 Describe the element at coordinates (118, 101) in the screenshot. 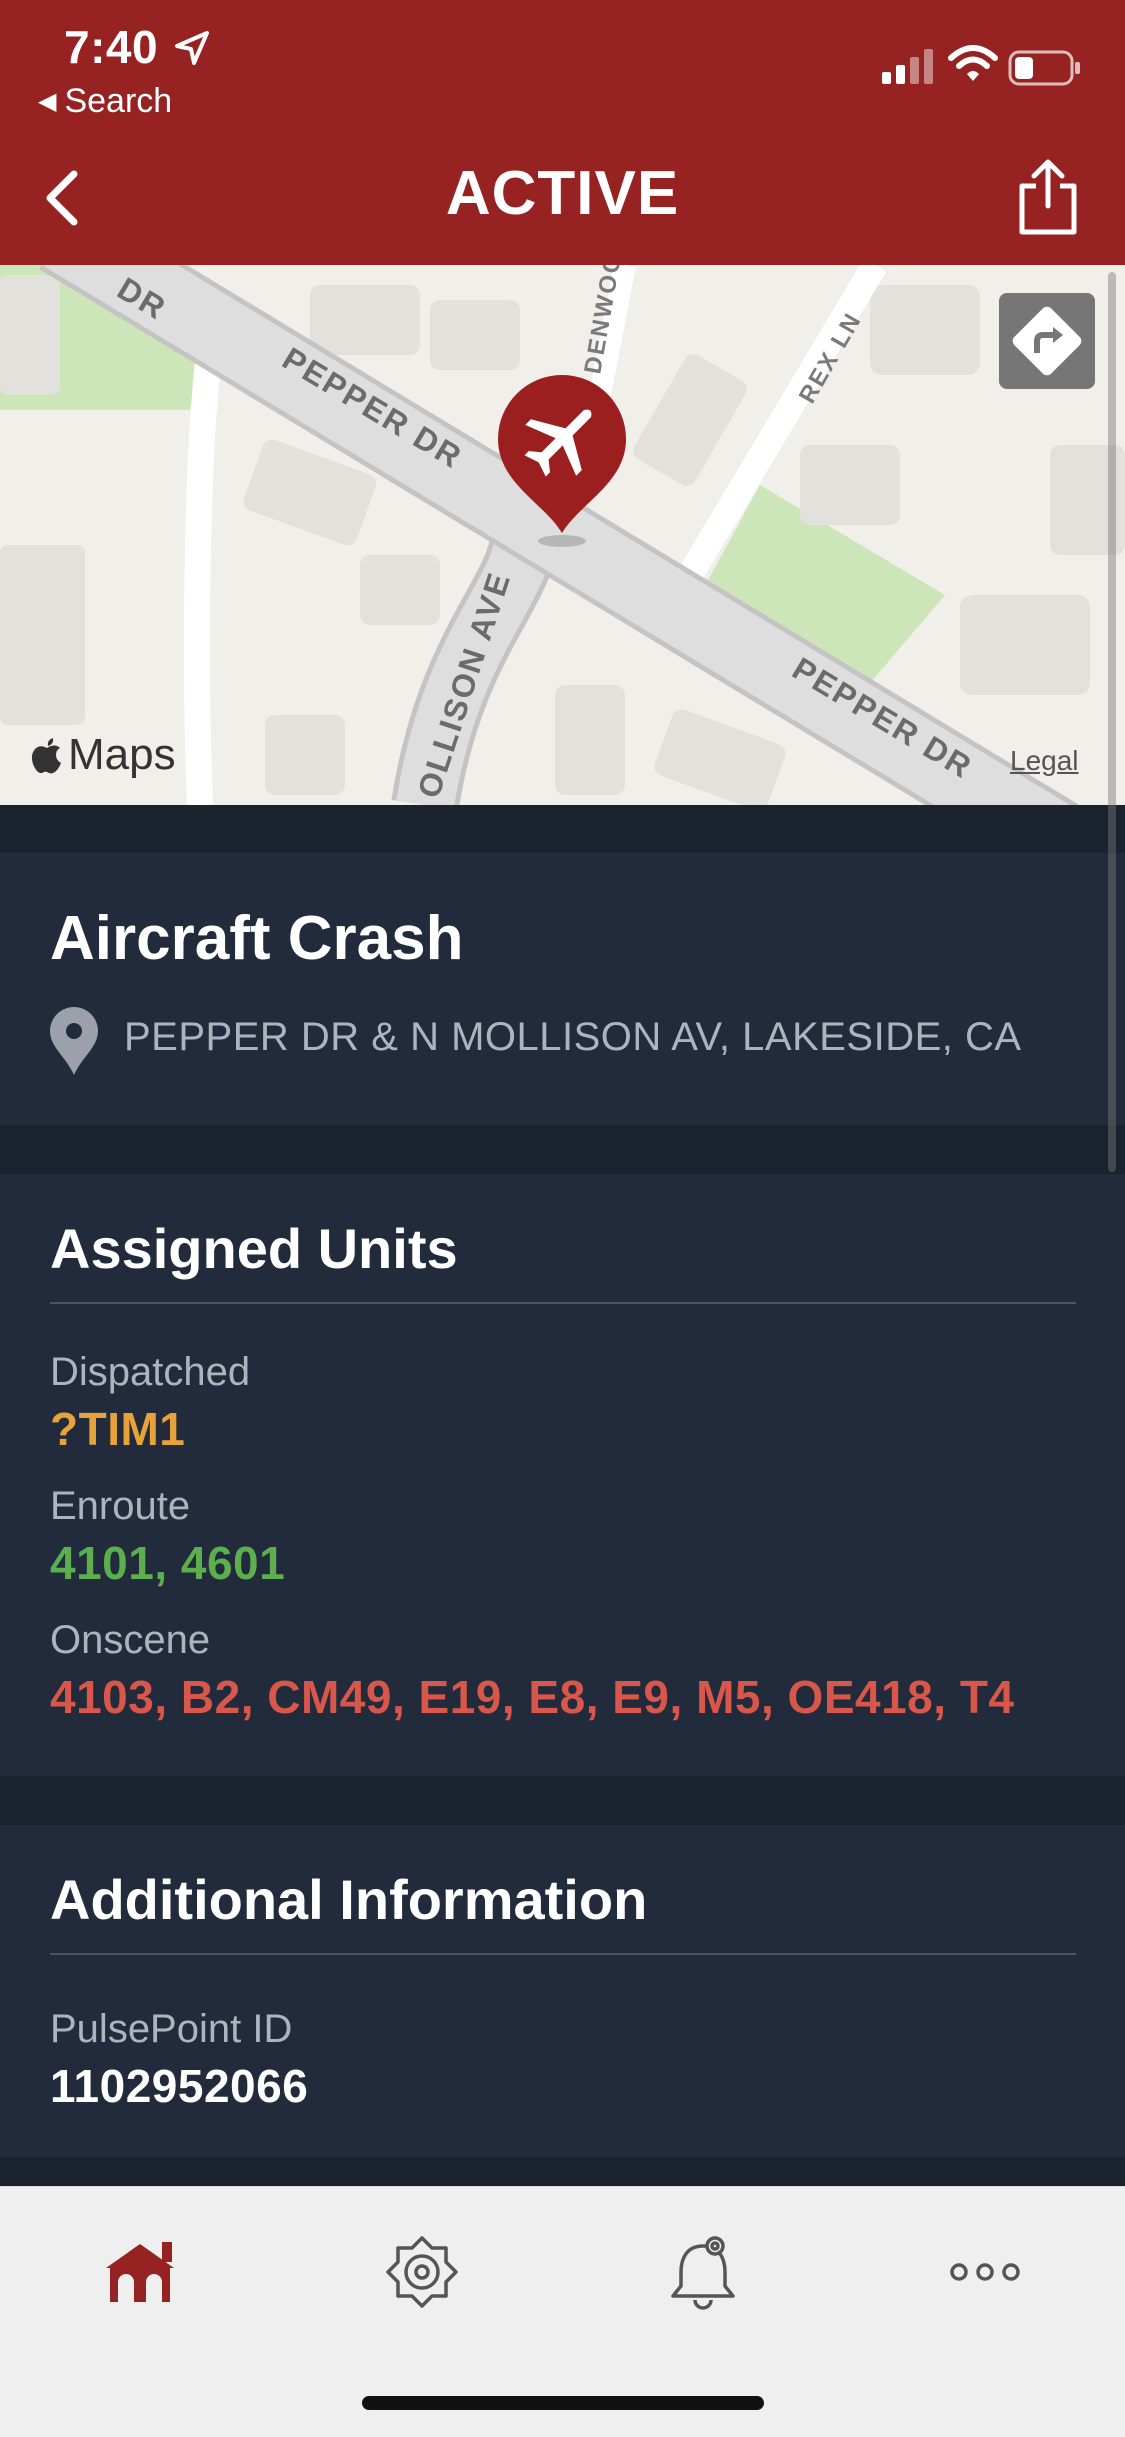

I see `back-search-label: Search` at that location.